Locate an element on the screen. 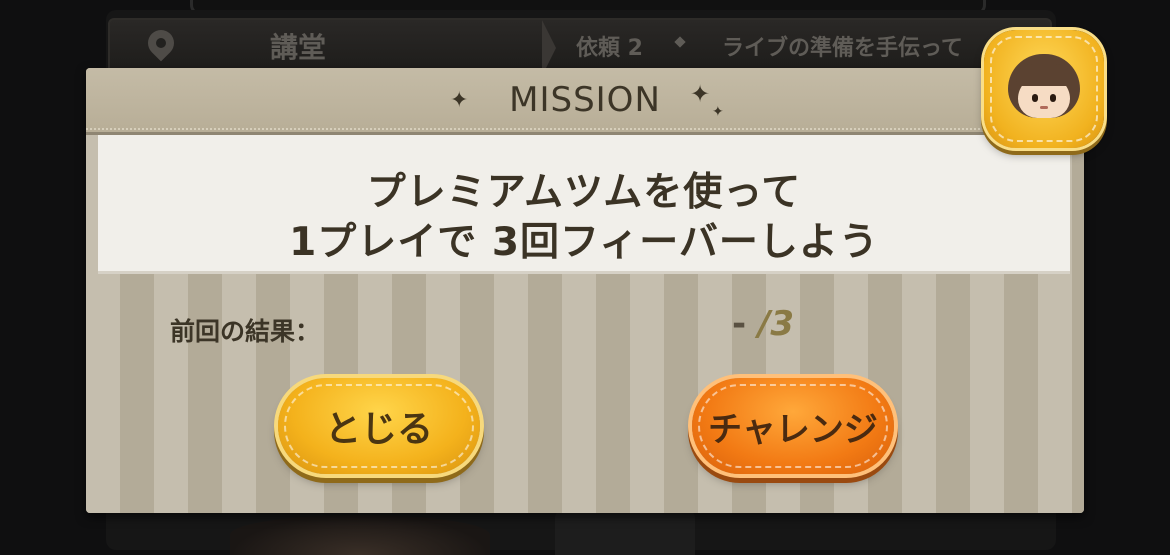 This screenshot has width=1170, height=555. location-pin-icon is located at coordinates (161, 43).